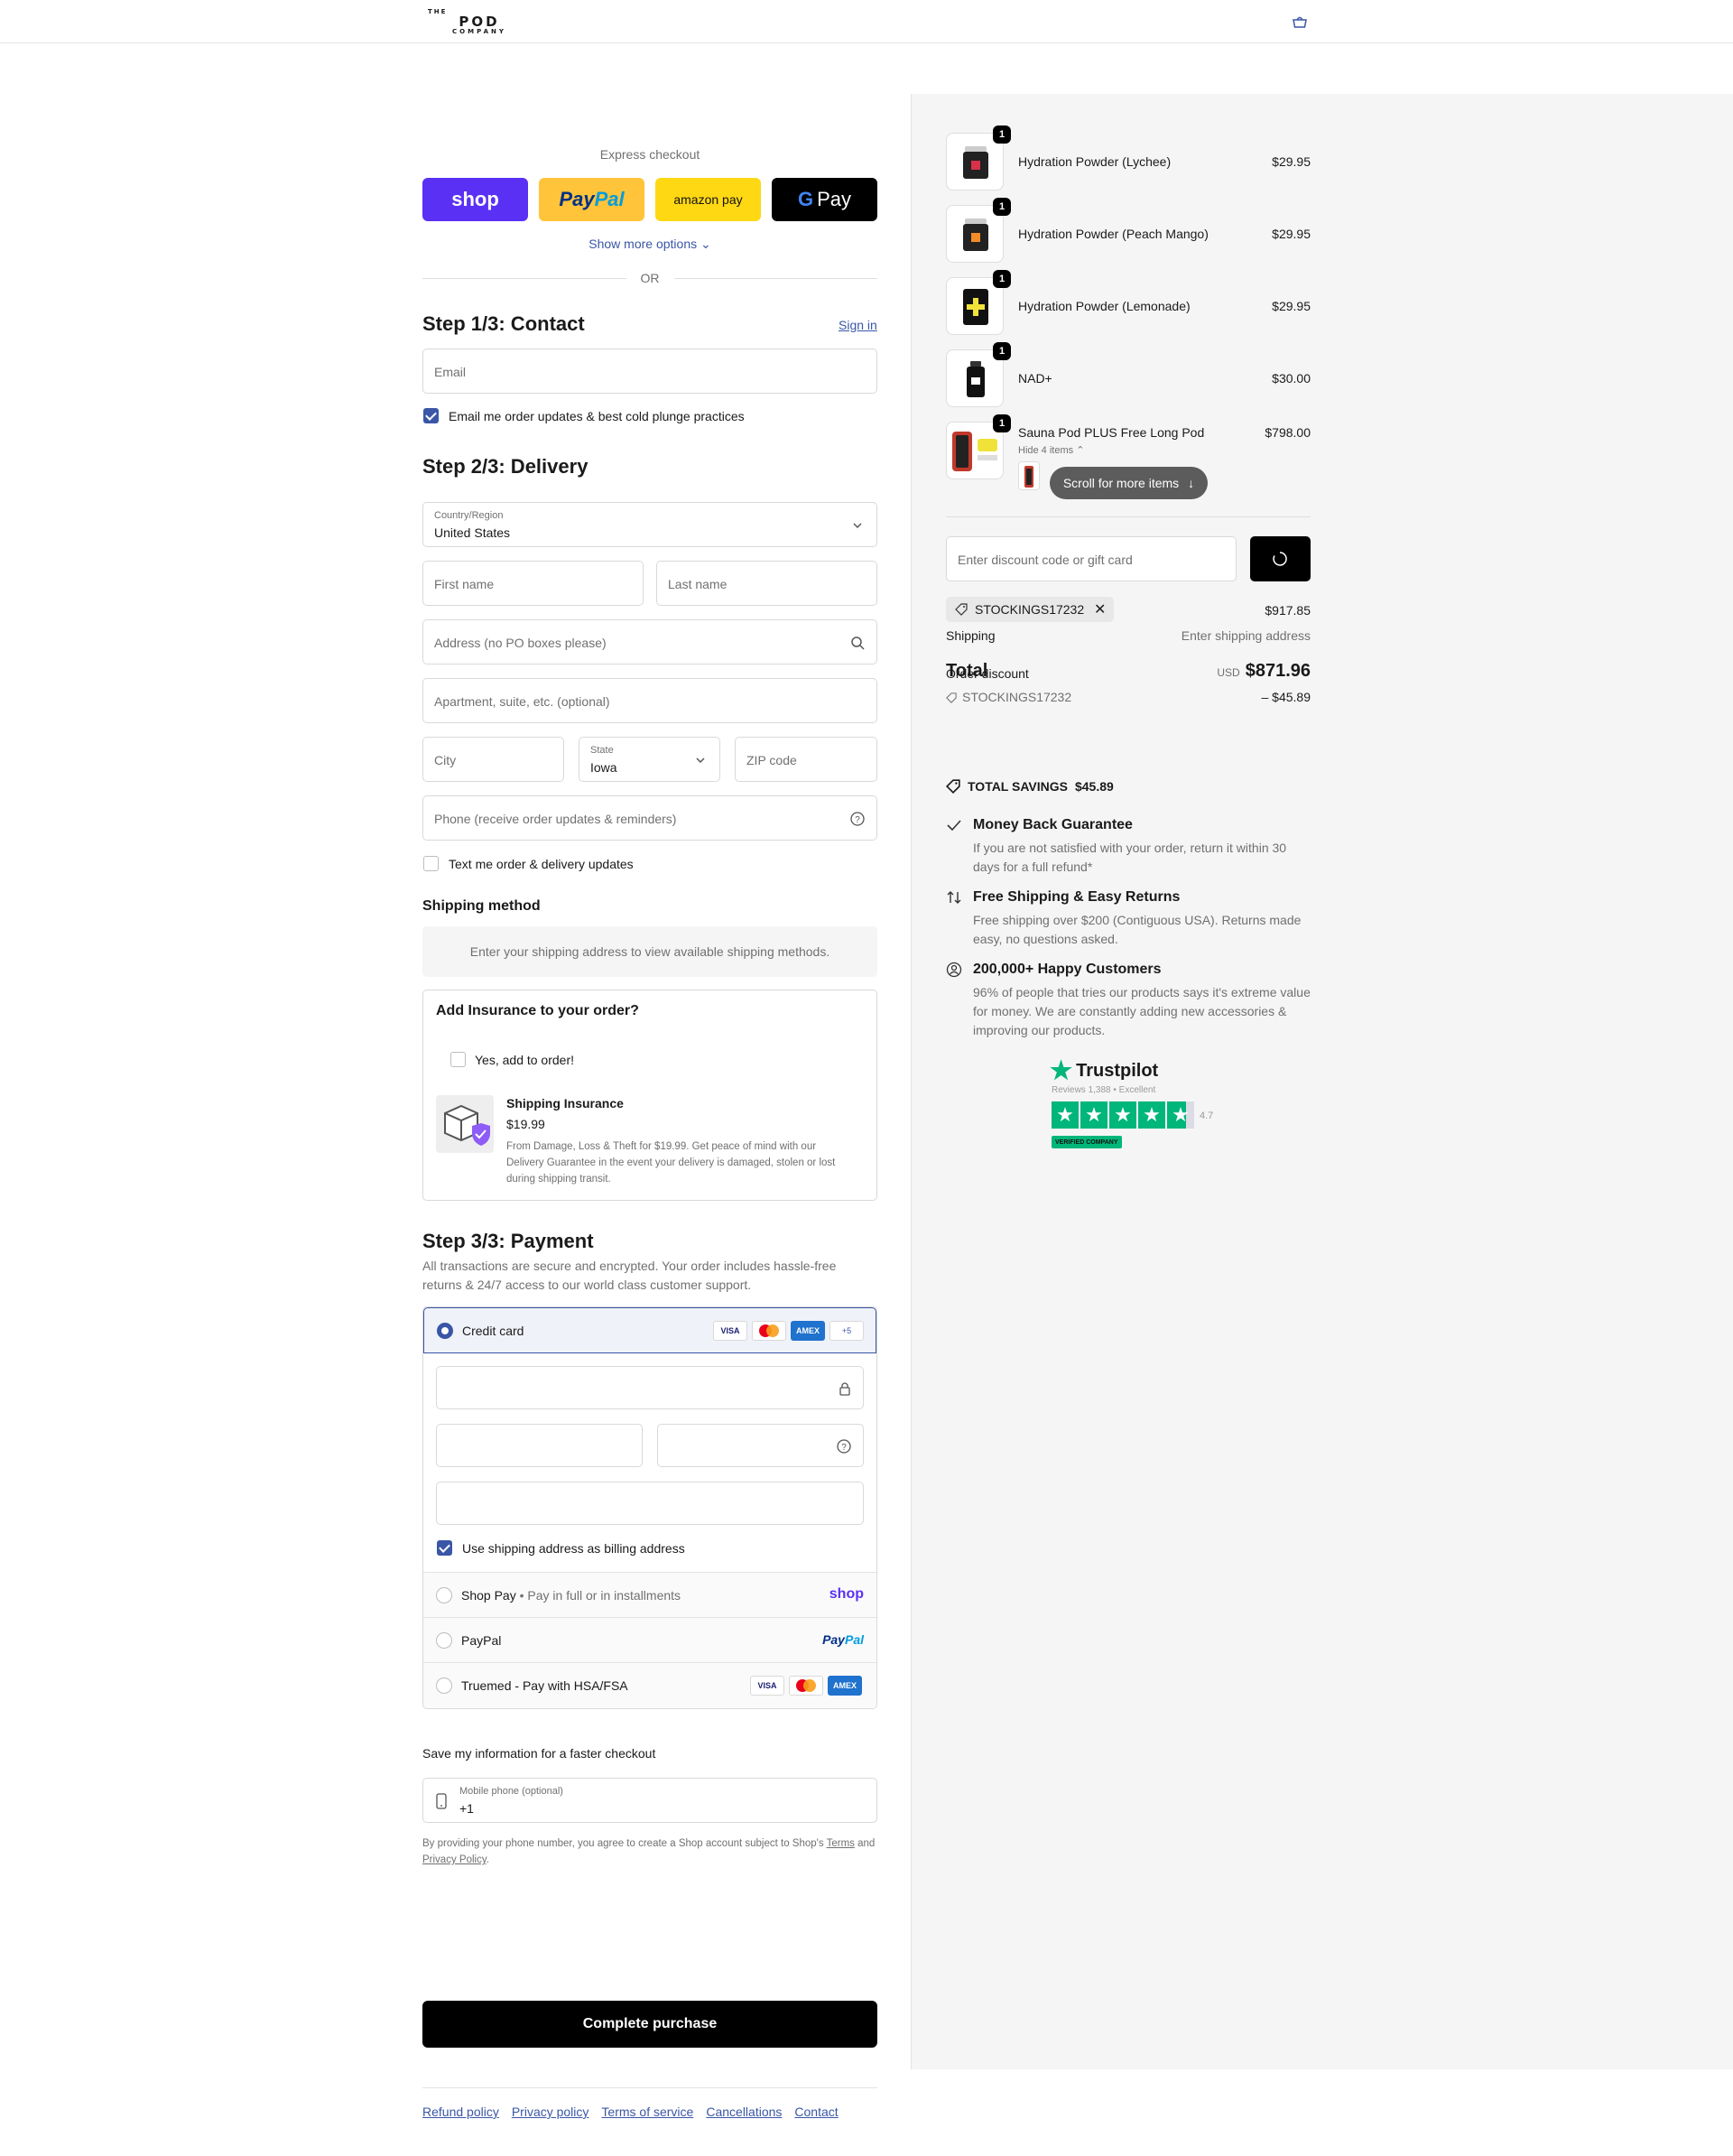  Describe the element at coordinates (1100, 609) in the screenshot. I see `remove-discount-icon: ✕` at that location.